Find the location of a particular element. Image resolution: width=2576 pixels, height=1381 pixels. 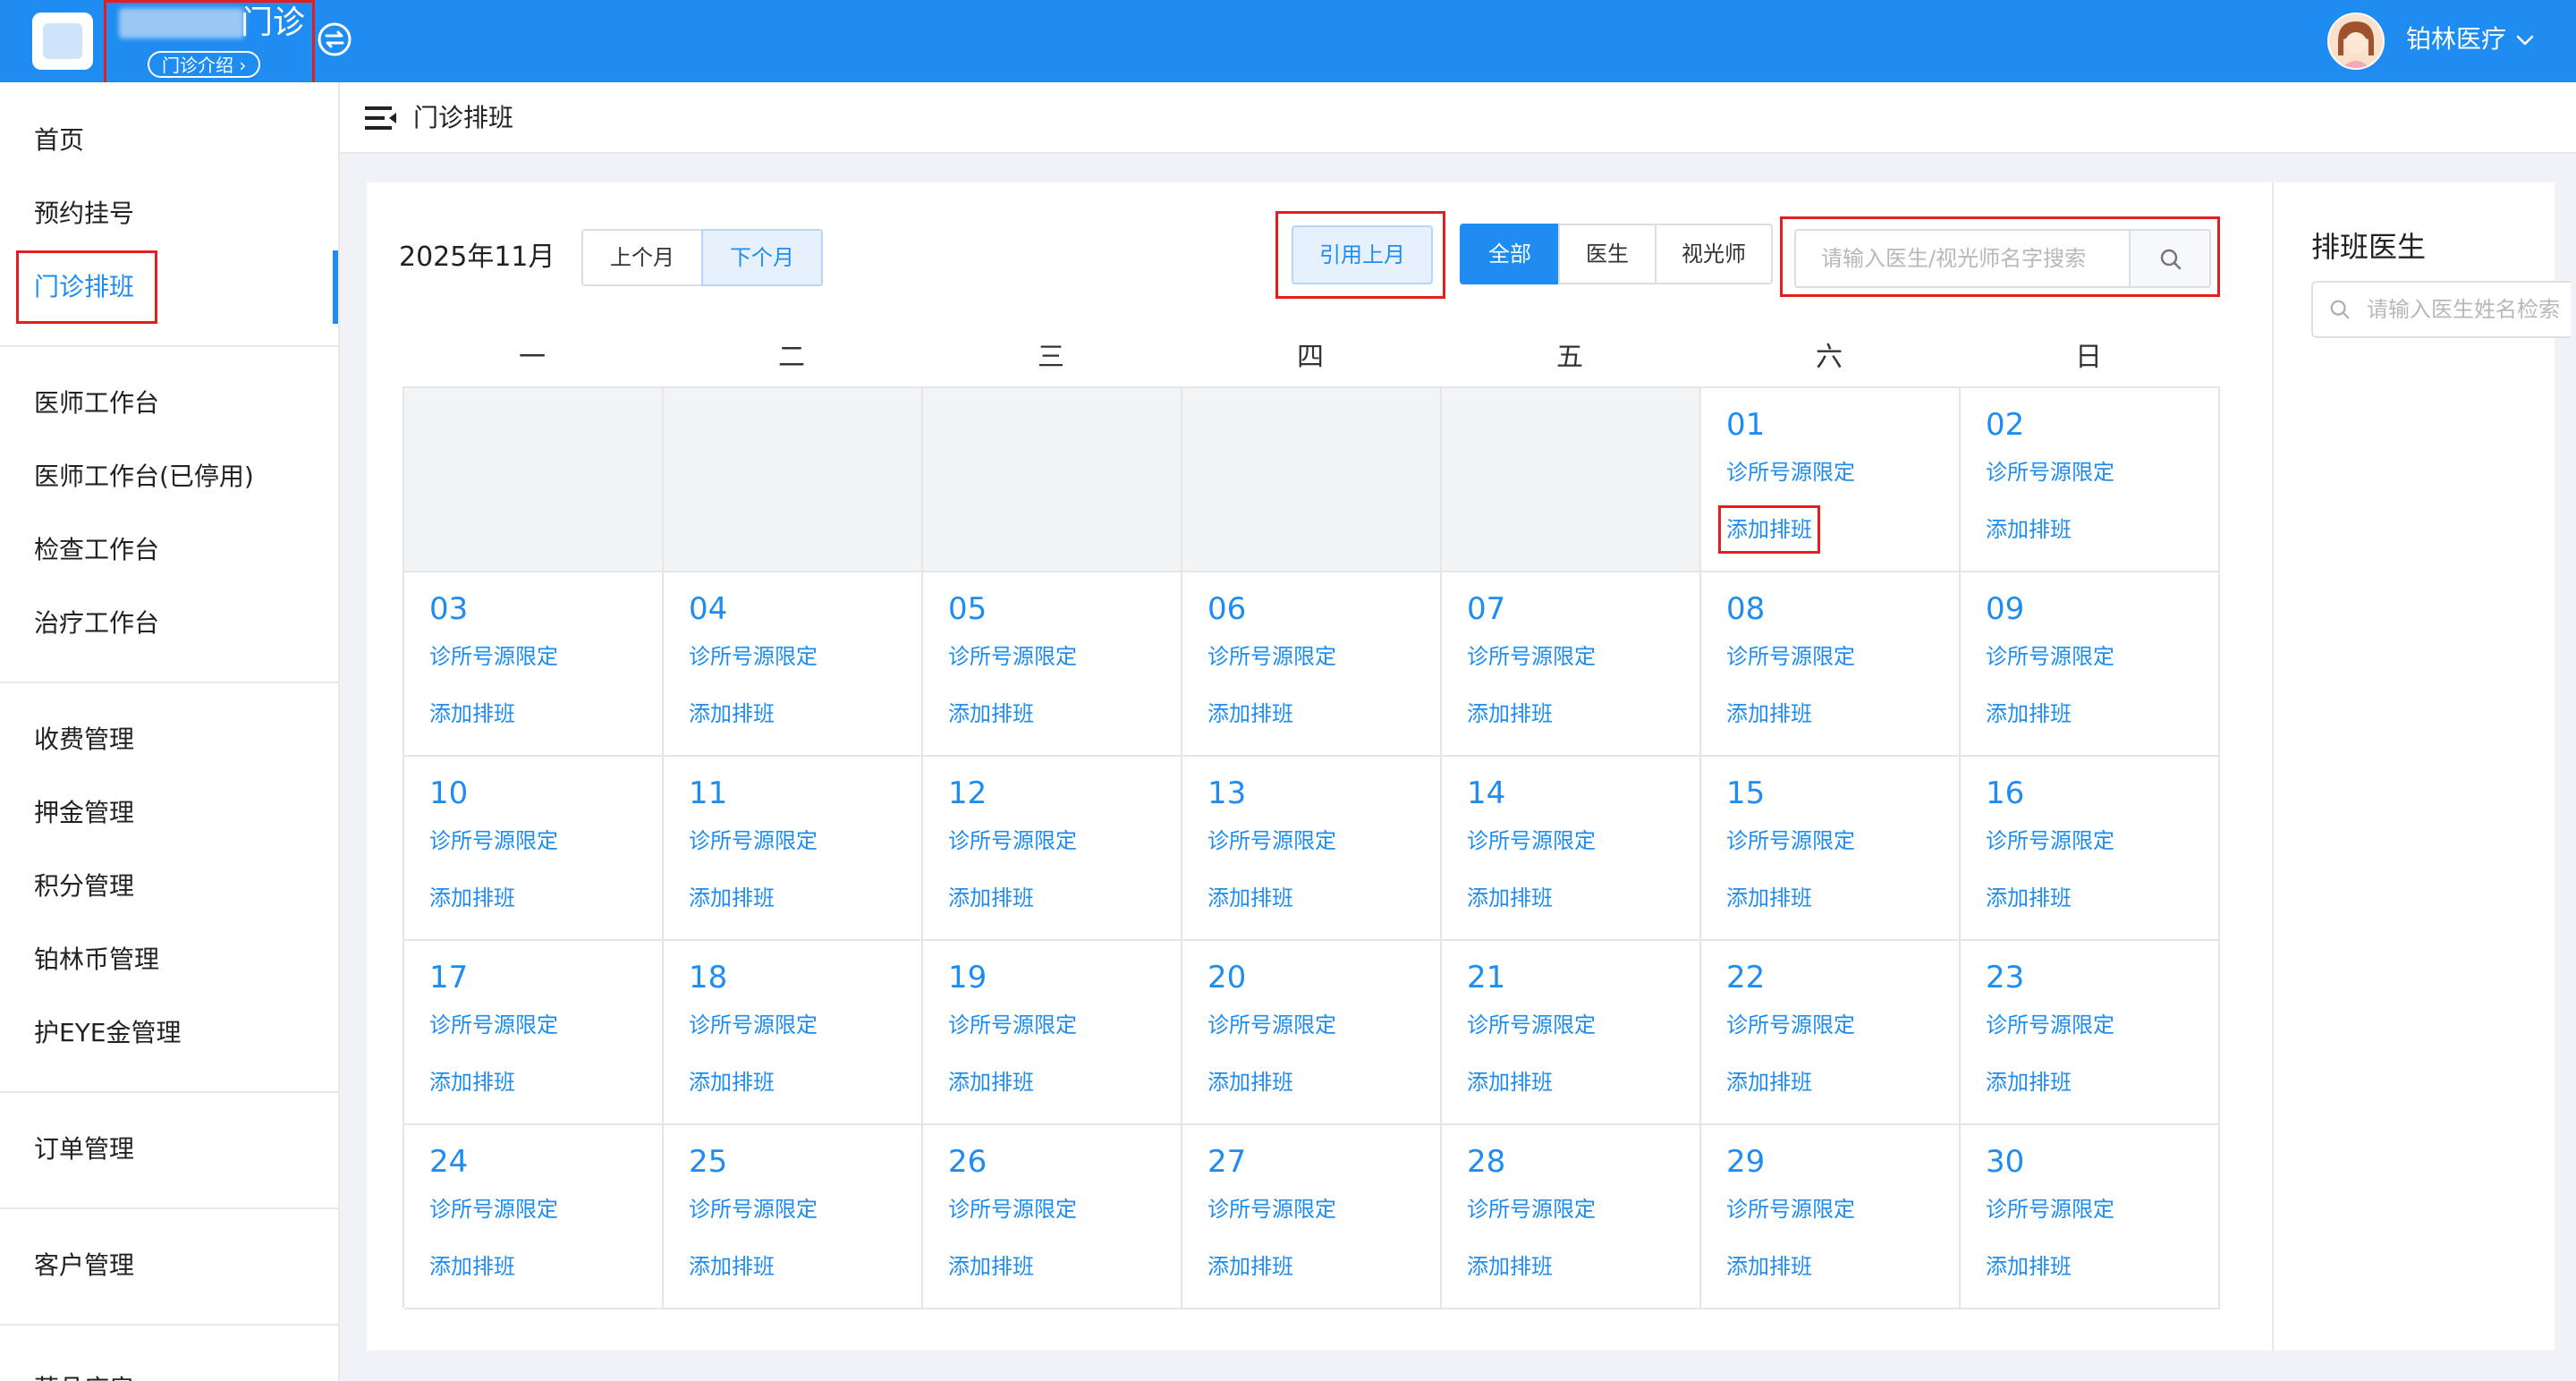

sidebar-item-deposit: 押金管理 is located at coordinates (169, 813).